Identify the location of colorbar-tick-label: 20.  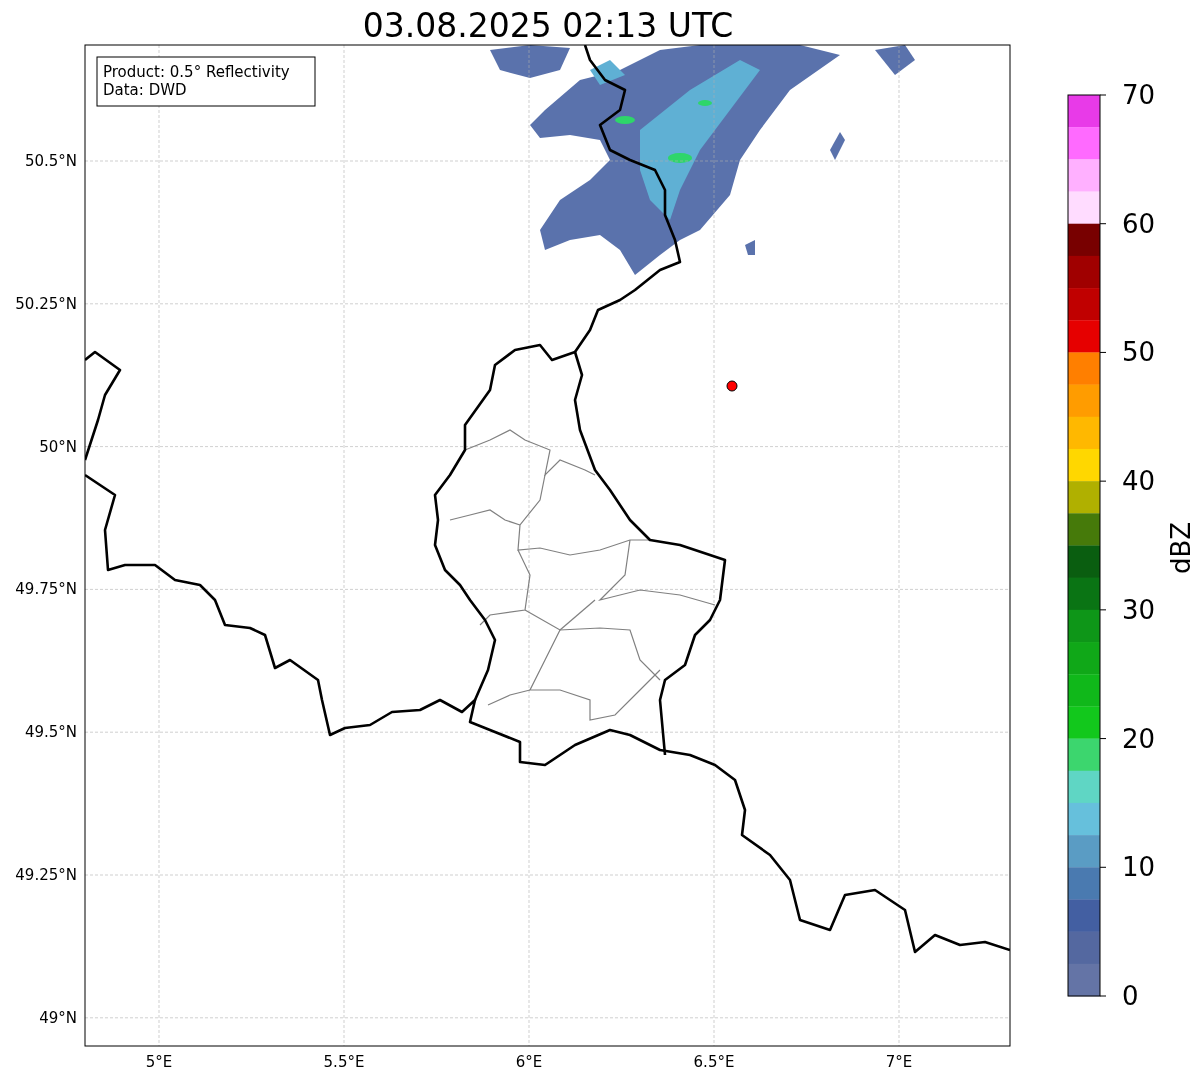
(1139, 738).